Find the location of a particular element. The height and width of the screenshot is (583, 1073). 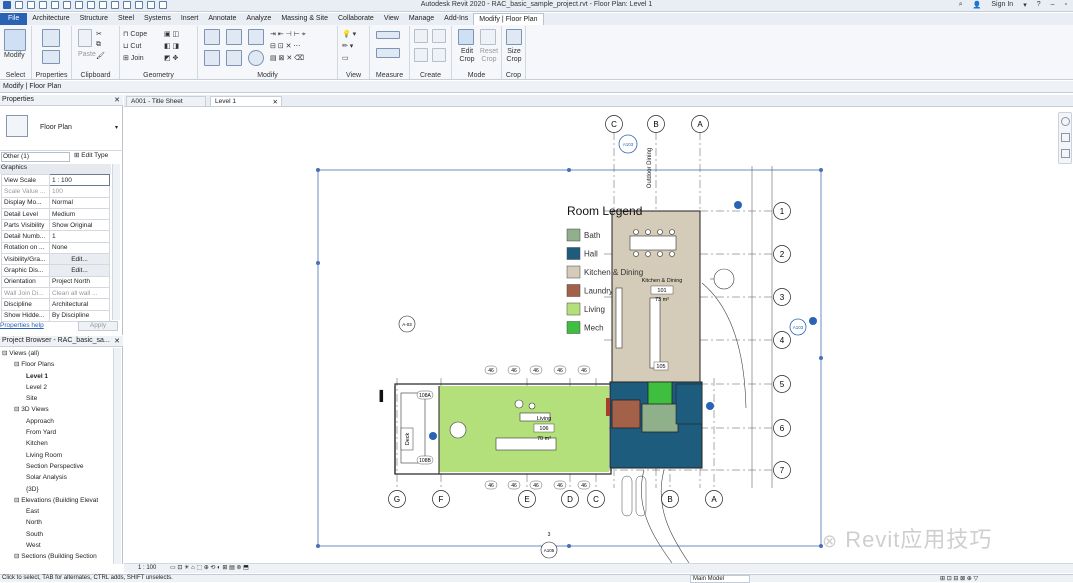

property-value: Medium is located at coordinates (79, 214).